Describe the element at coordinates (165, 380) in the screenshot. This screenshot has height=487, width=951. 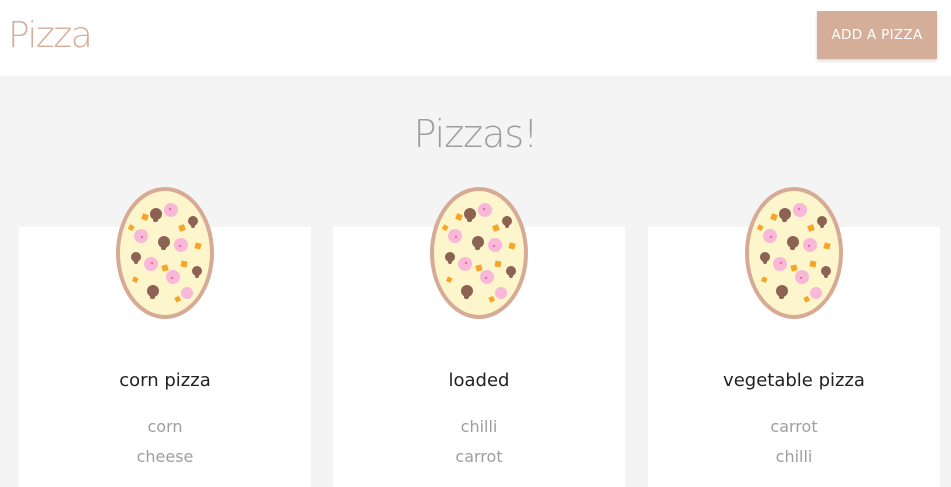
I see `pizza-name: corn pizza` at that location.